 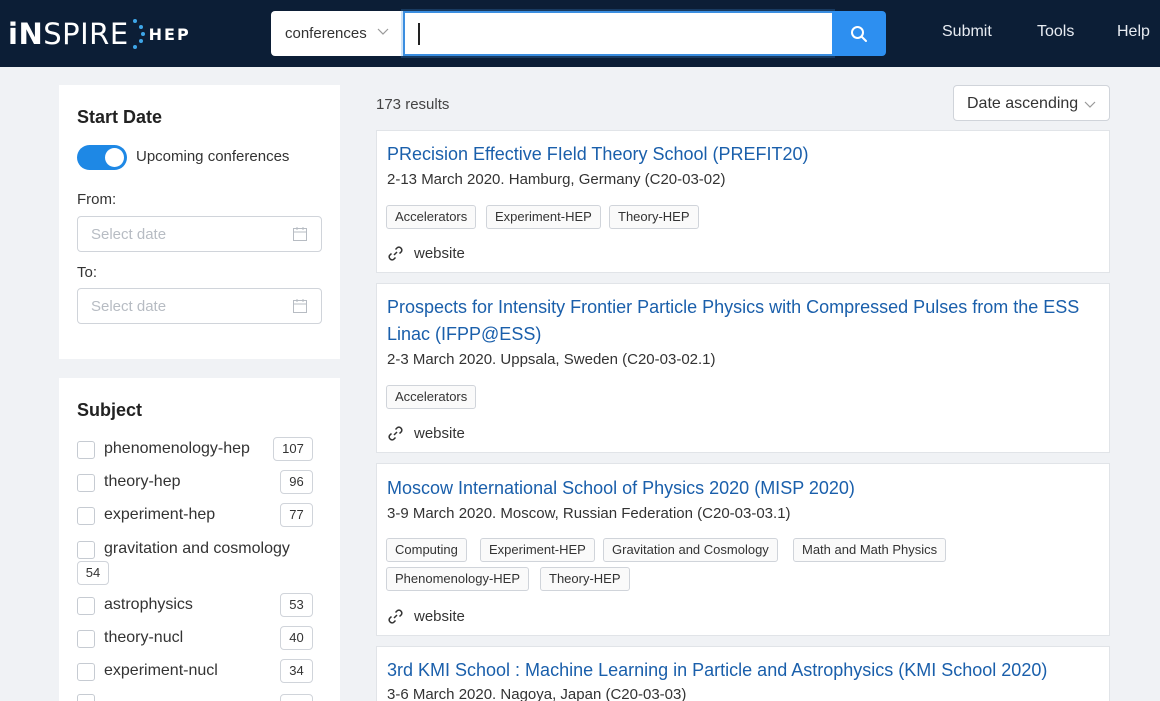 What do you see at coordinates (177, 448) in the screenshot?
I see `facet-label: phenomenology-hep` at bounding box center [177, 448].